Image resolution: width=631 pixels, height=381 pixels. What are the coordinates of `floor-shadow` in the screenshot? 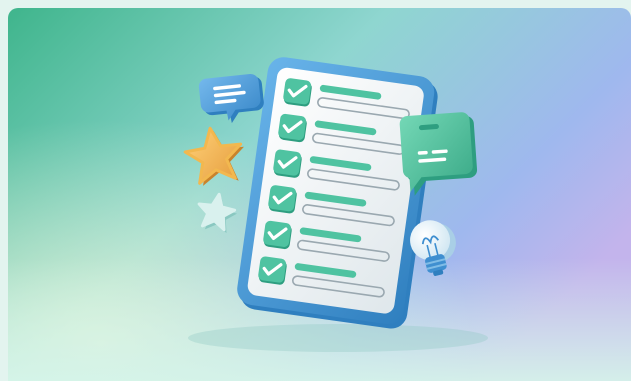 It's located at (338, 338).